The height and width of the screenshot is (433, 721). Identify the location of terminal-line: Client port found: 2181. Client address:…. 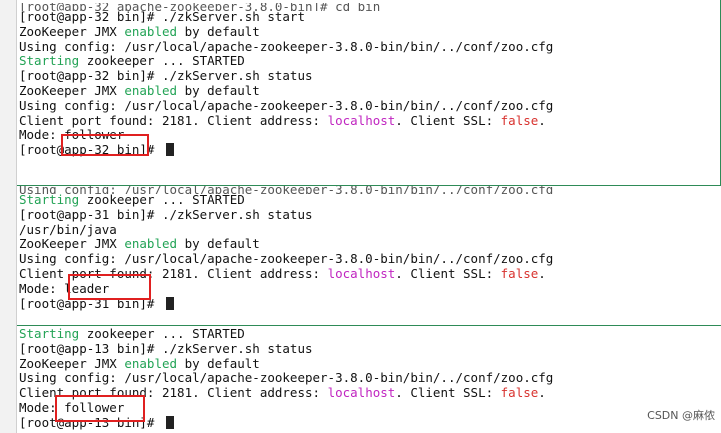
(282, 120).